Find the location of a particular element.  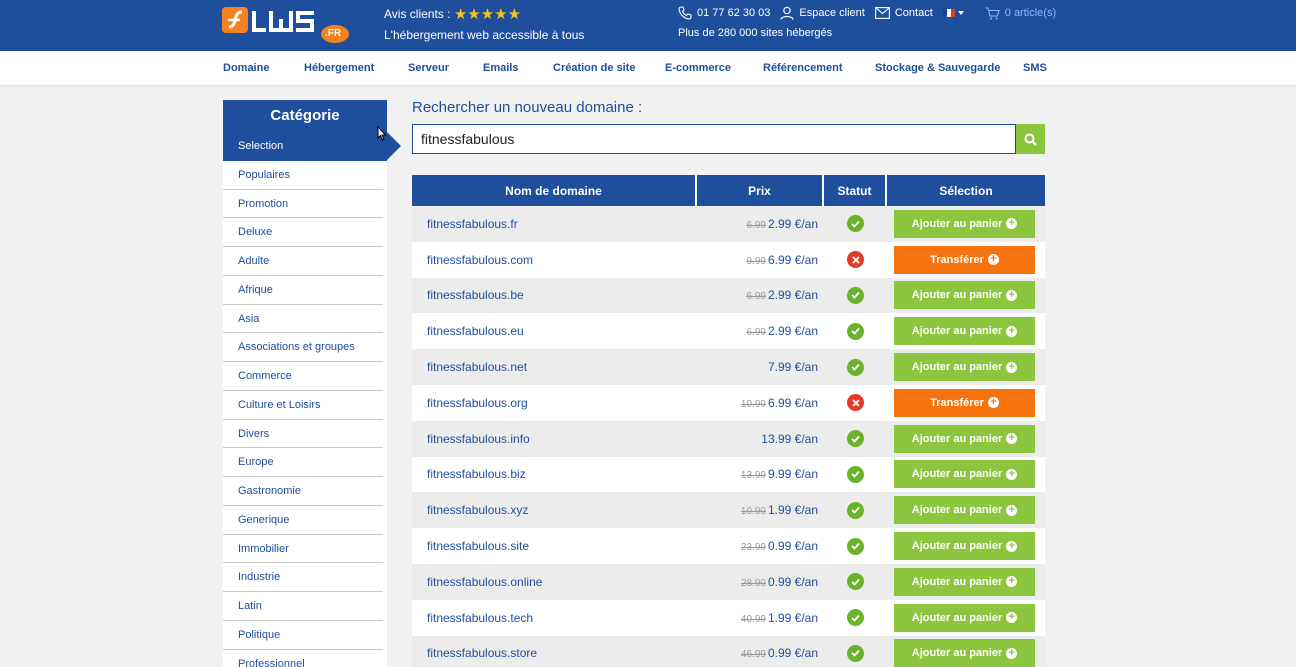

domain-name: fitnessfabulous.eu is located at coordinates (554, 331).